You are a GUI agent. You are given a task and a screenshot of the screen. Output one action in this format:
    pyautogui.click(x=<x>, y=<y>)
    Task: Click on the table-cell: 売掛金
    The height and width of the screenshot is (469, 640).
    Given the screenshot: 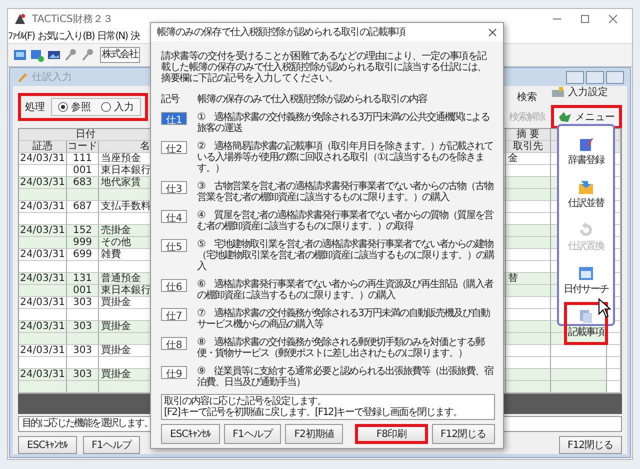 What is the action you would take?
    pyautogui.click(x=126, y=231)
    